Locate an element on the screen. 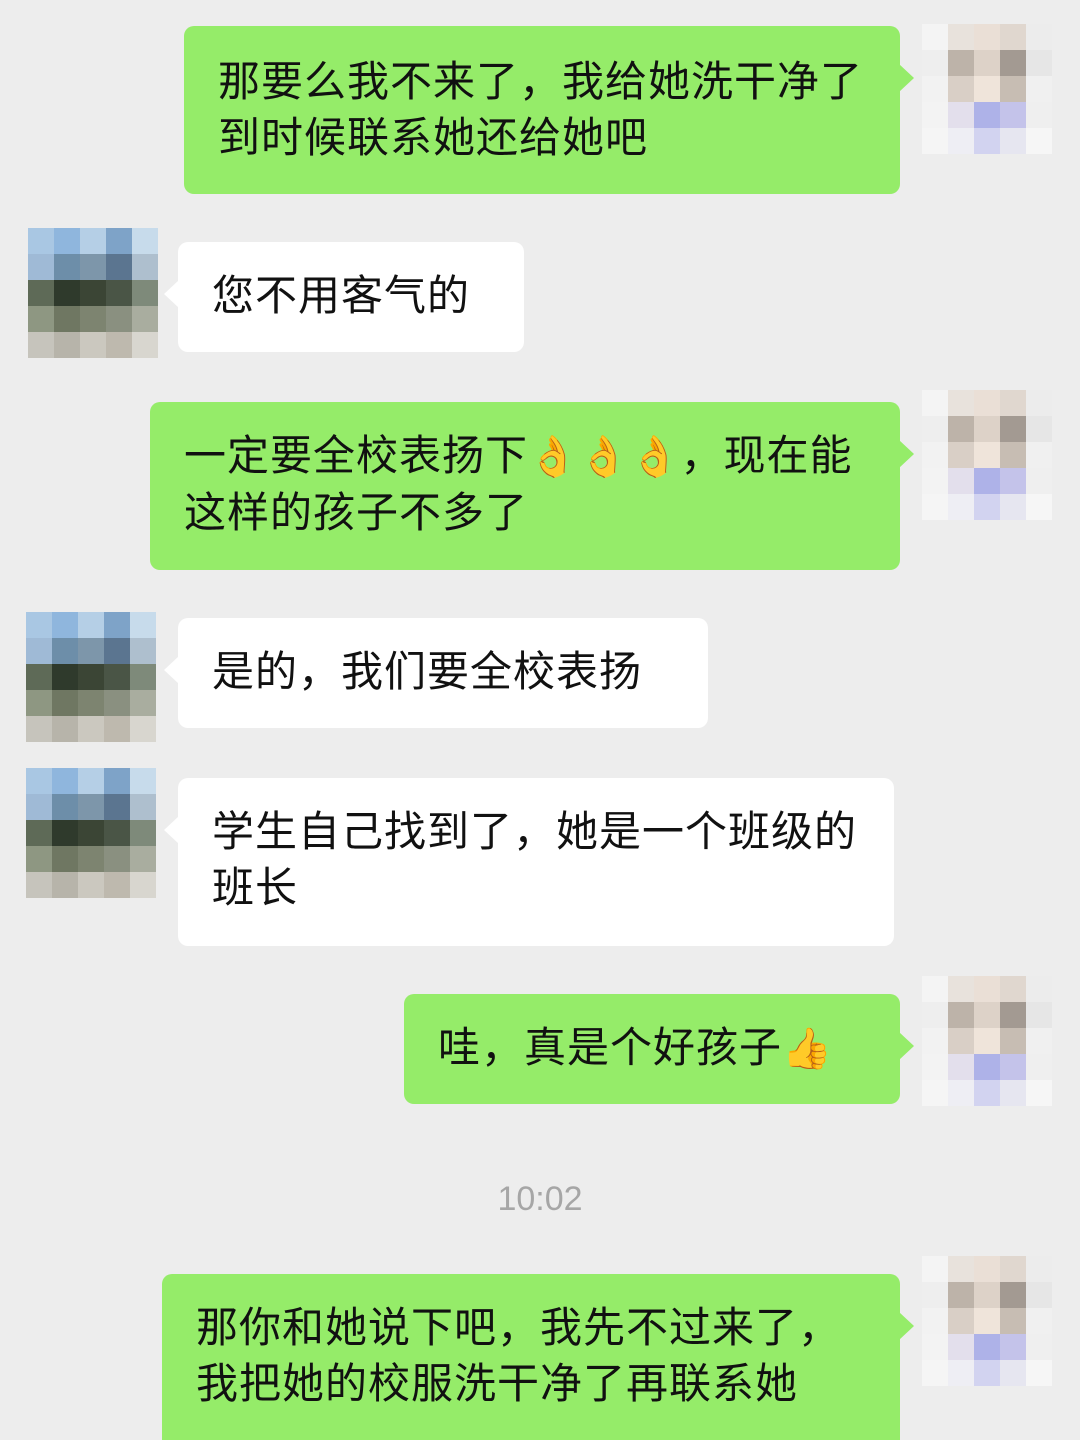 This screenshot has width=1080, height=1440. ok-hand-emoji-icon: 👌👌👌 is located at coordinates (604, 457).